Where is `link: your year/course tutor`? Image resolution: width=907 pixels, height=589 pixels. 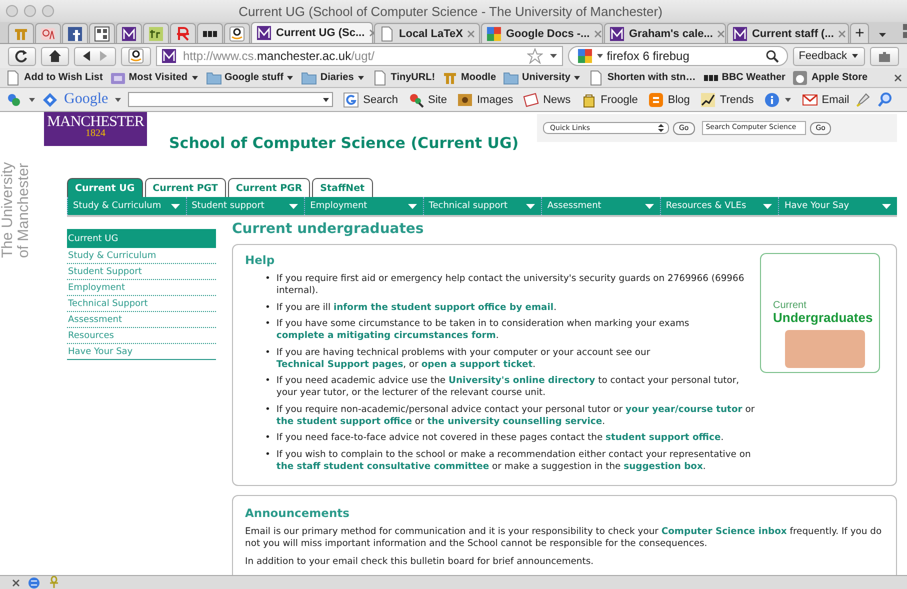
link: your year/course tutor is located at coordinates (684, 409).